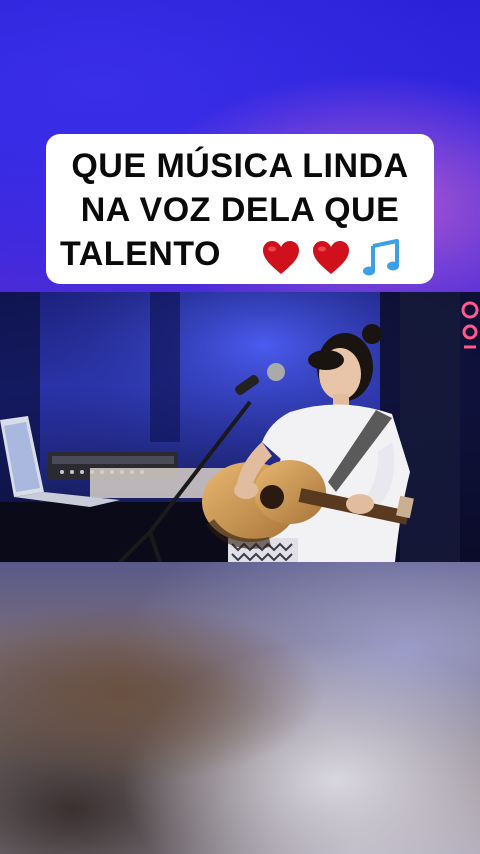 The image size is (480, 854). What do you see at coordinates (240, 255) in the screenshot?
I see `caption-line-3: TALENTO` at bounding box center [240, 255].